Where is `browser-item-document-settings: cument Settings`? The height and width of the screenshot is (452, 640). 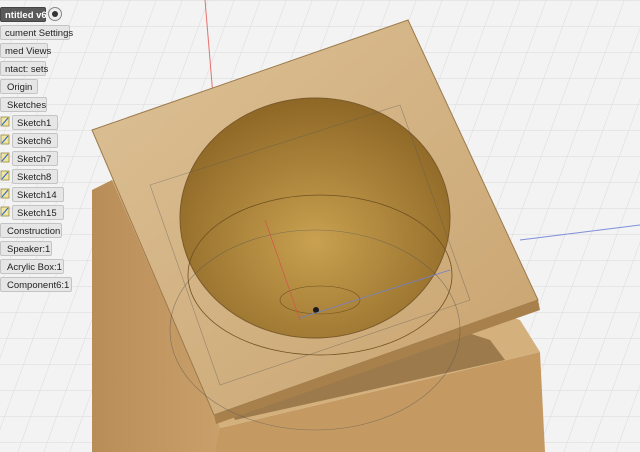
browser-item-document-settings: cument Settings is located at coordinates (36, 32).